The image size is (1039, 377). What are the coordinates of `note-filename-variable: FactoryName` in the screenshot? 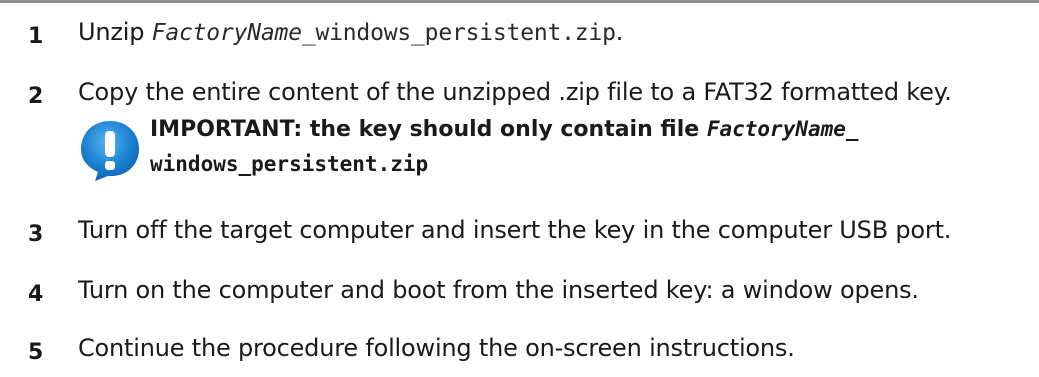 It's located at (776, 129).